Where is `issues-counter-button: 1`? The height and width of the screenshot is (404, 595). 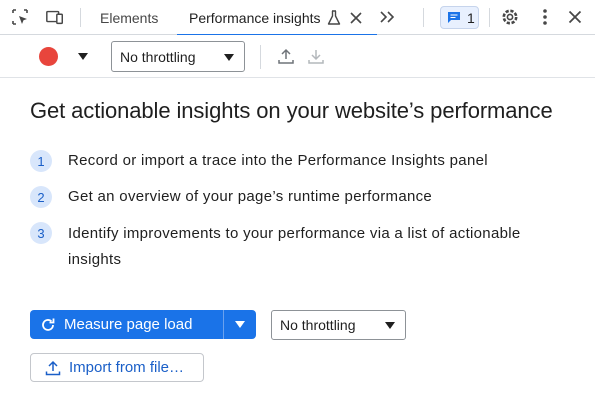
issues-counter-button: 1 is located at coordinates (459, 17).